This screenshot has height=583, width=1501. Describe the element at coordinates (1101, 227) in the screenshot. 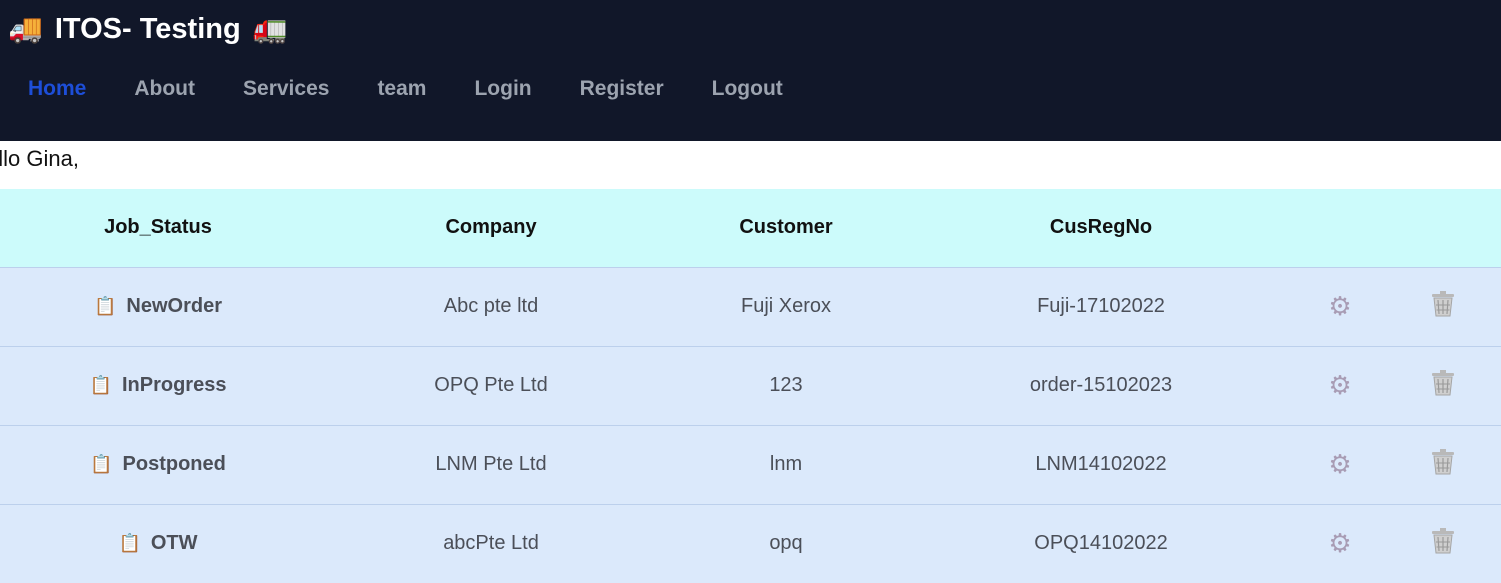

I see `header-cusregno: CusRegNo` at that location.